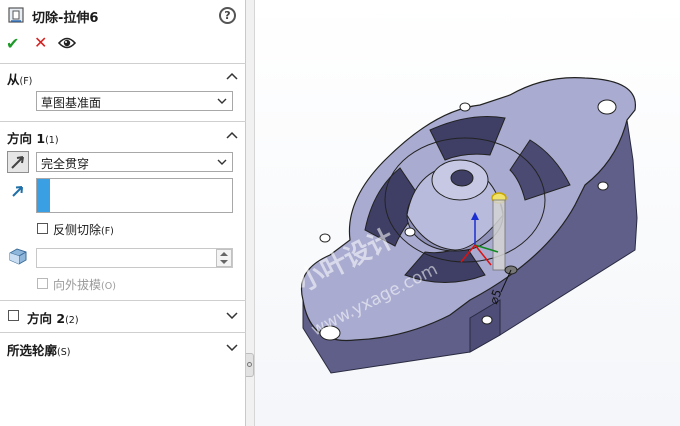  I want to click on section-from-title: 从(F), so click(20, 79).